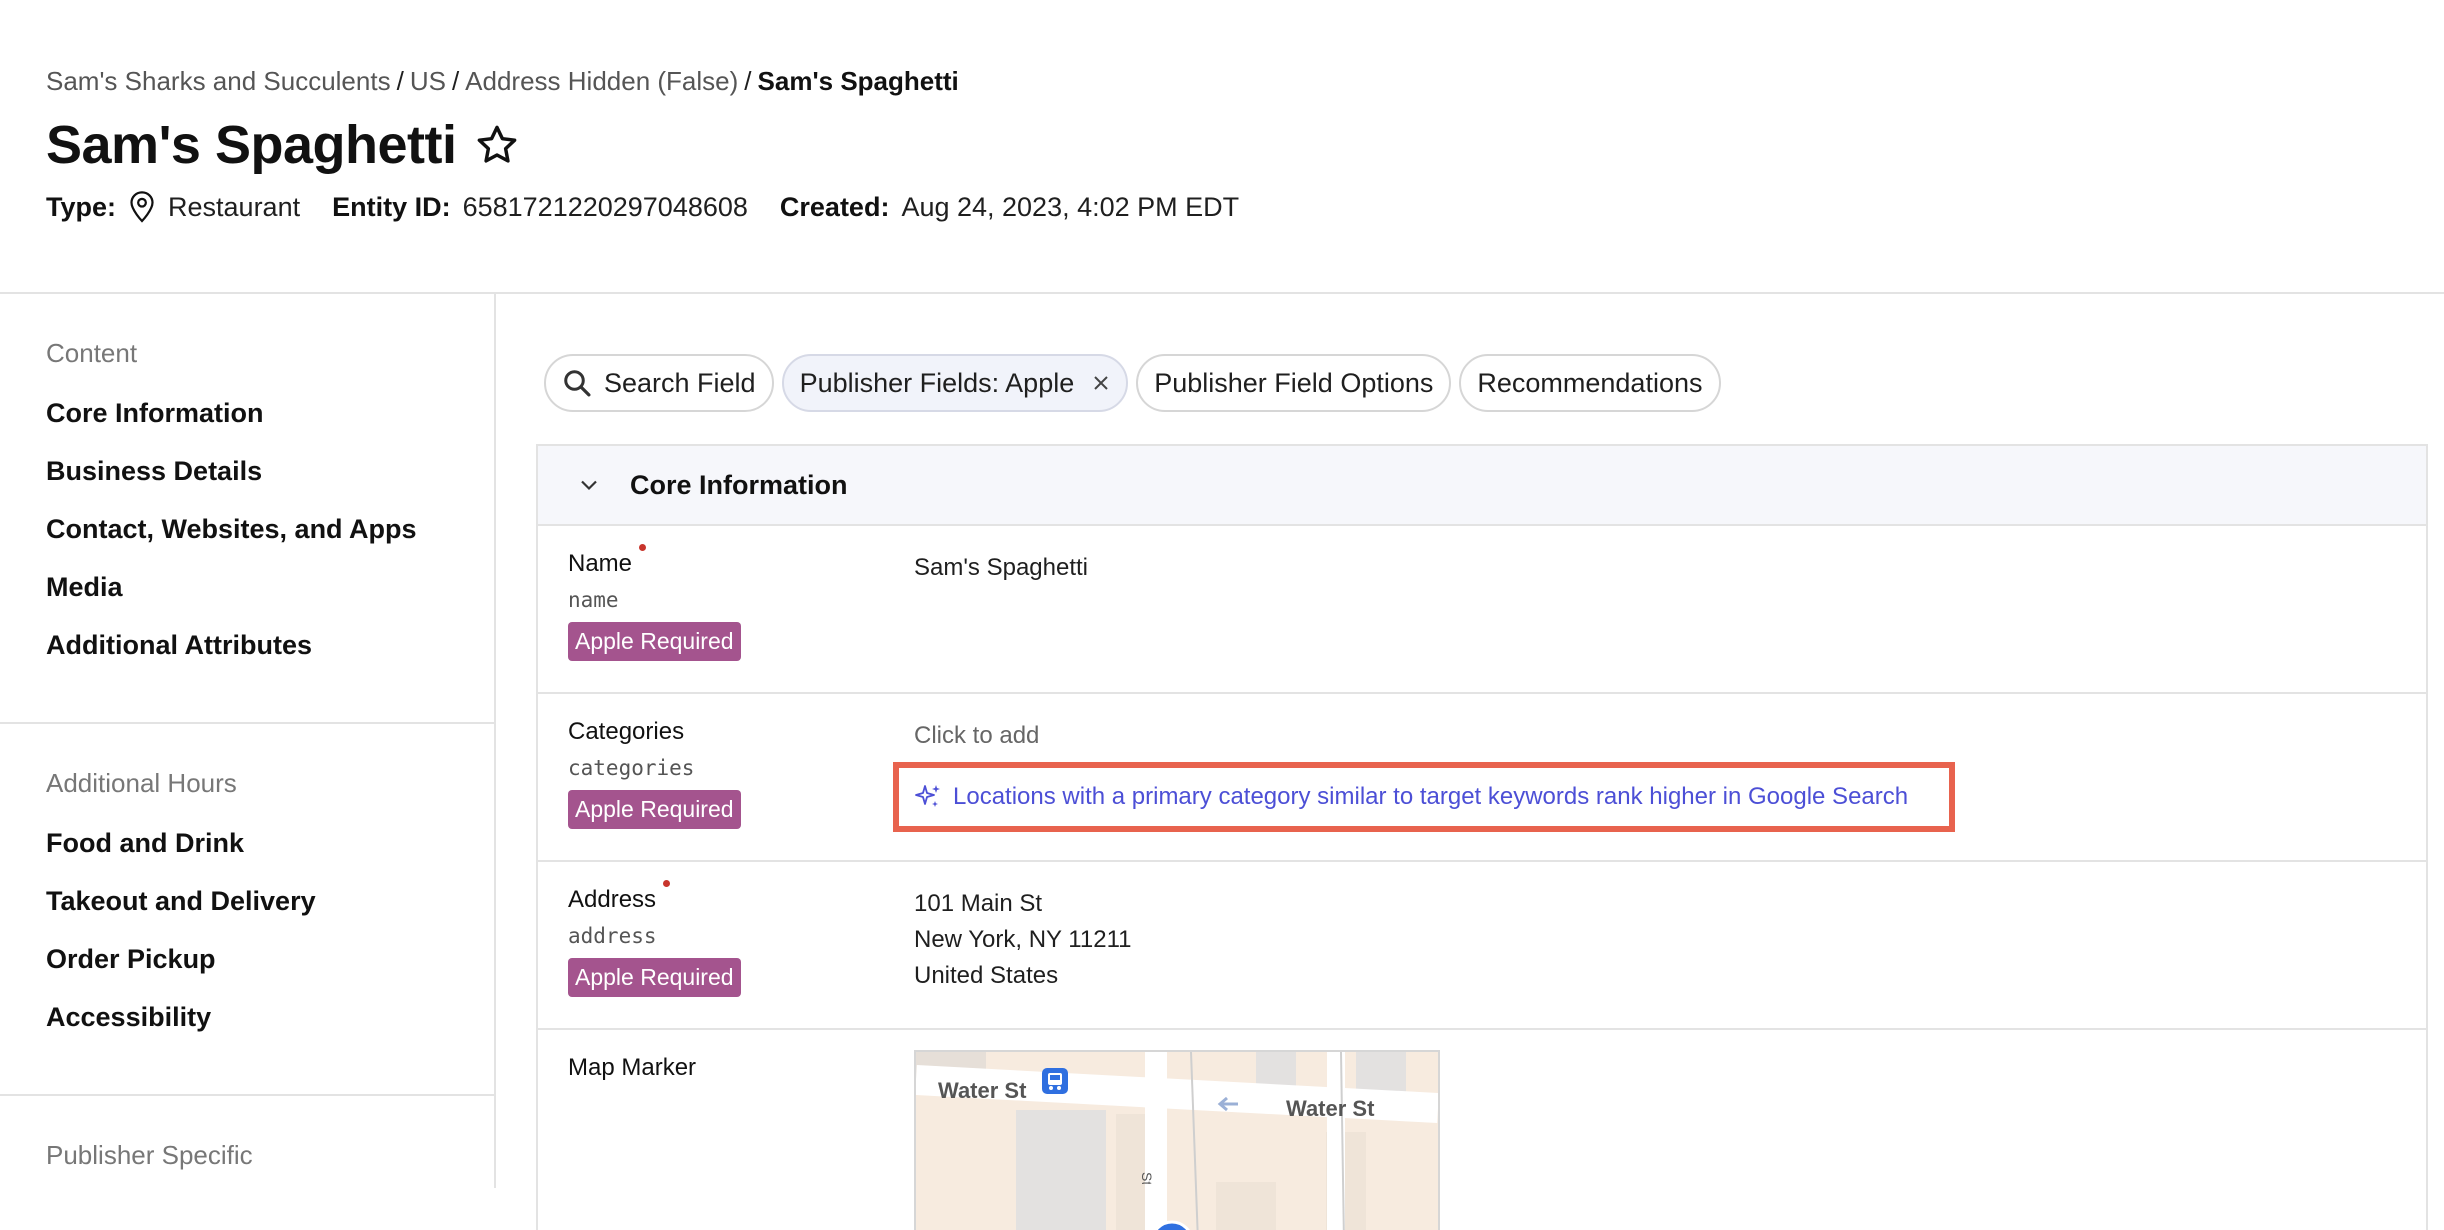  What do you see at coordinates (81, 206) in the screenshot?
I see `type-label: Type:` at bounding box center [81, 206].